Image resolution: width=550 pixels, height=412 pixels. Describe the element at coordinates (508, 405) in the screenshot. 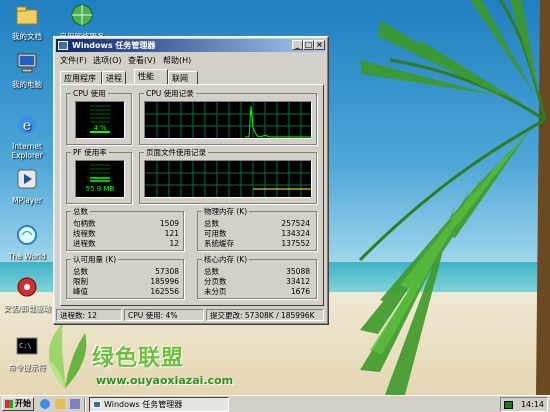

I see `cpu-tray-icon` at that location.